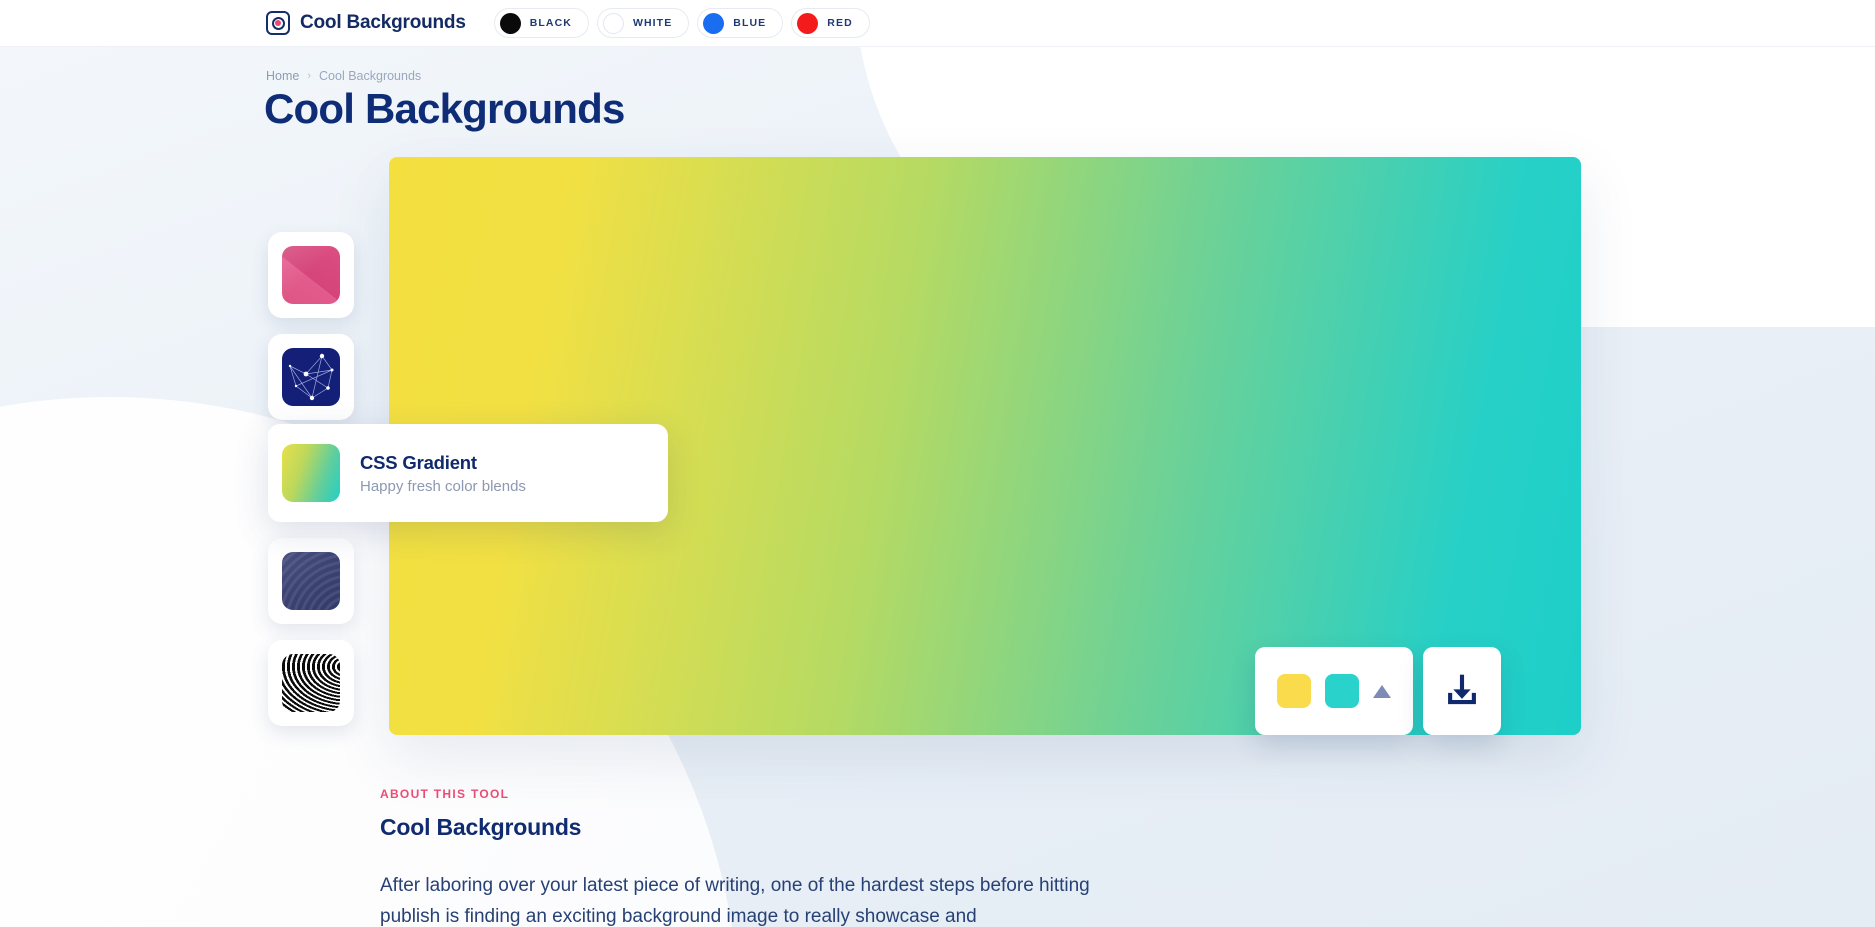 Image resolution: width=1875 pixels, height=927 pixels. I want to click on breadcrumb-current: Cool Backgrounds, so click(370, 76).